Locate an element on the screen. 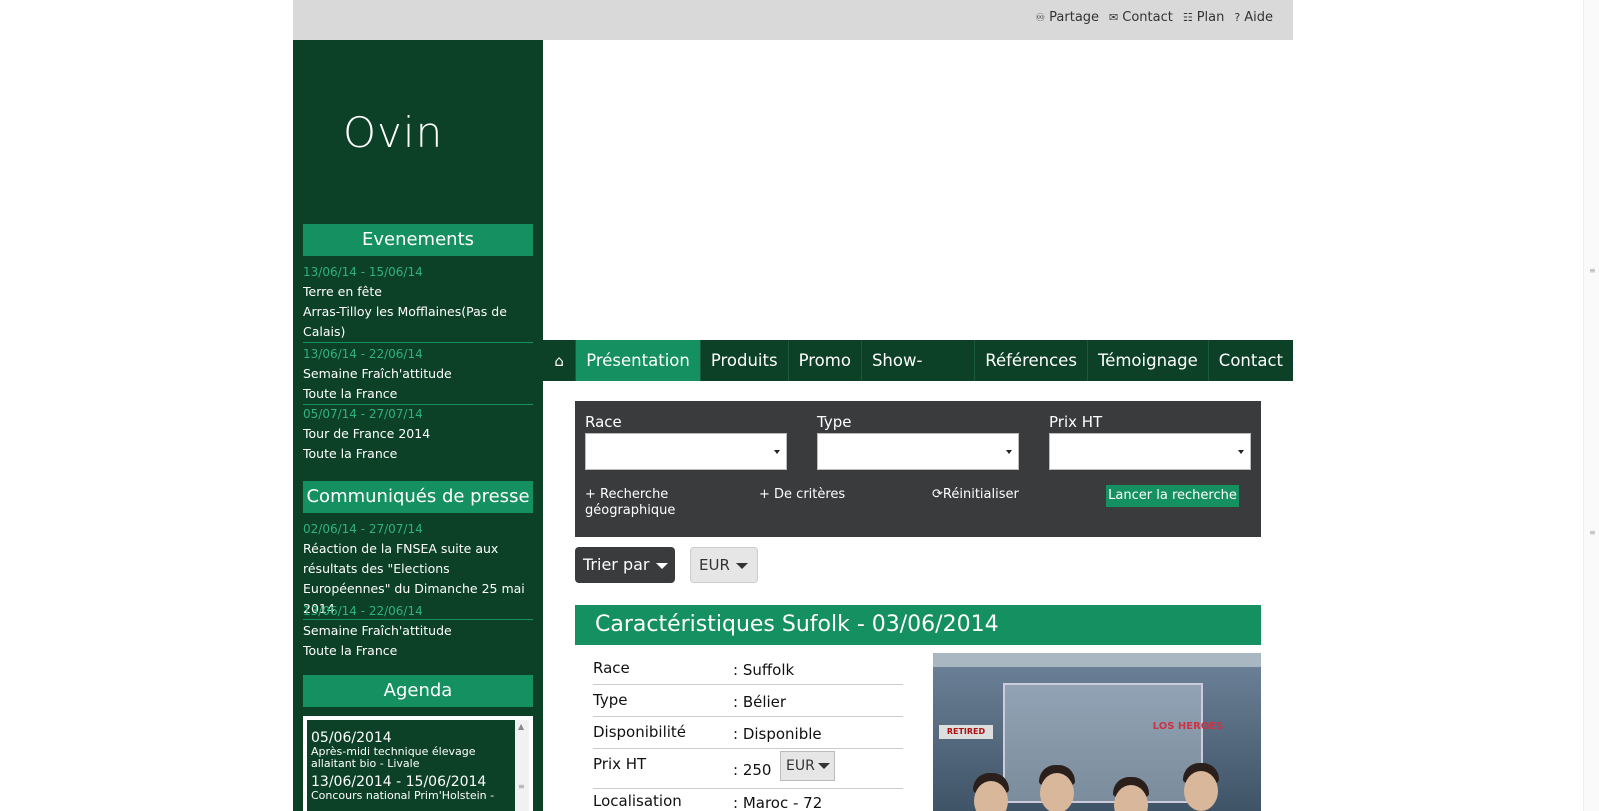  spec-row: Type : Bélier is located at coordinates (748, 701).